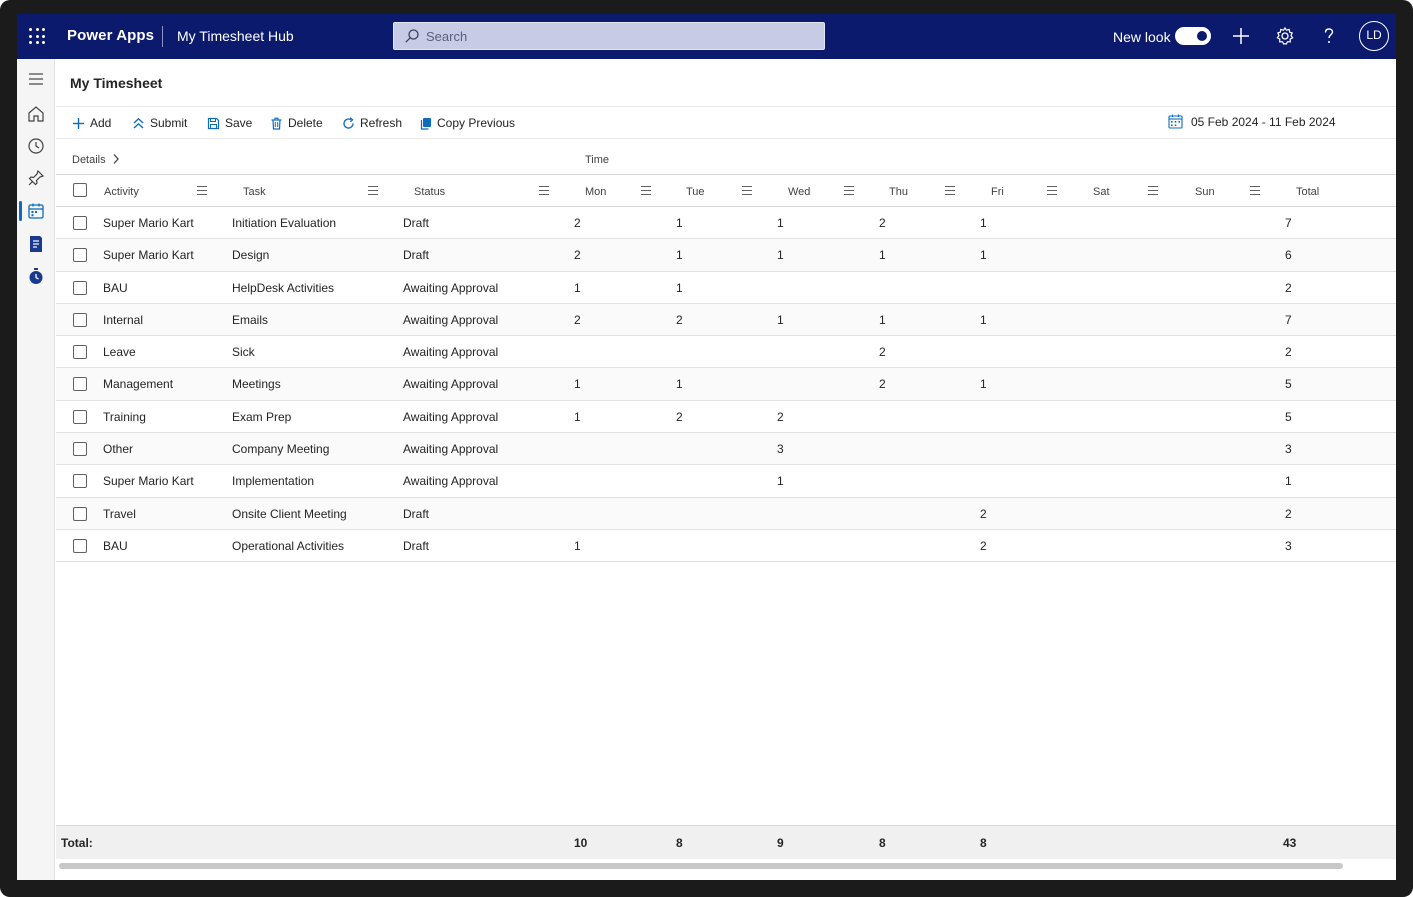  I want to click on save-button: Save, so click(229, 123).